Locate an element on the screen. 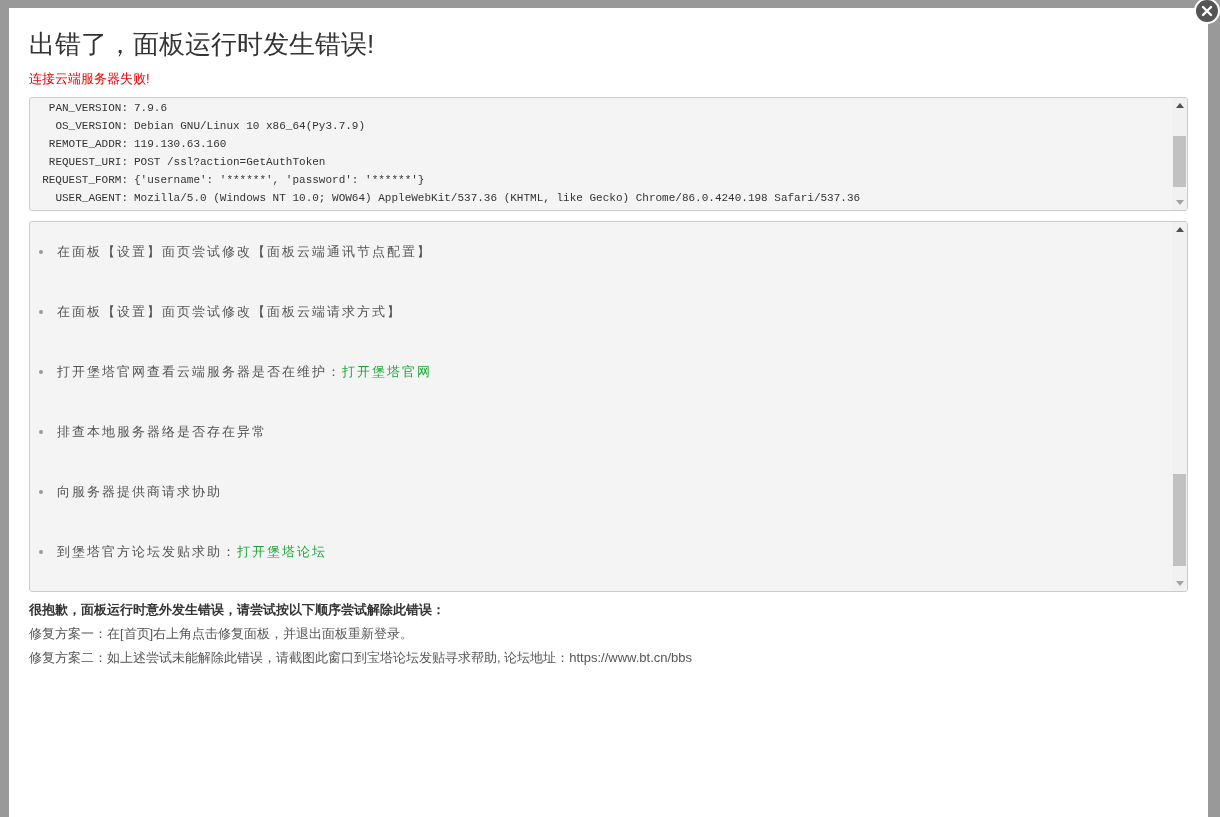  close-icon is located at coordinates (1207, 11).